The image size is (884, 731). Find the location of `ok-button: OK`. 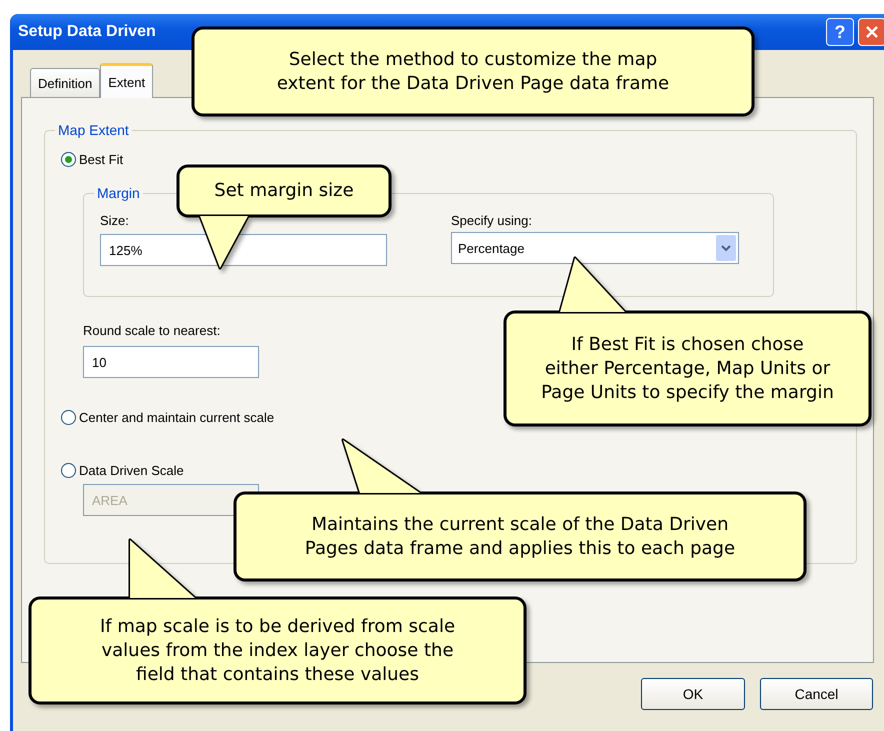

ok-button: OK is located at coordinates (693, 694).